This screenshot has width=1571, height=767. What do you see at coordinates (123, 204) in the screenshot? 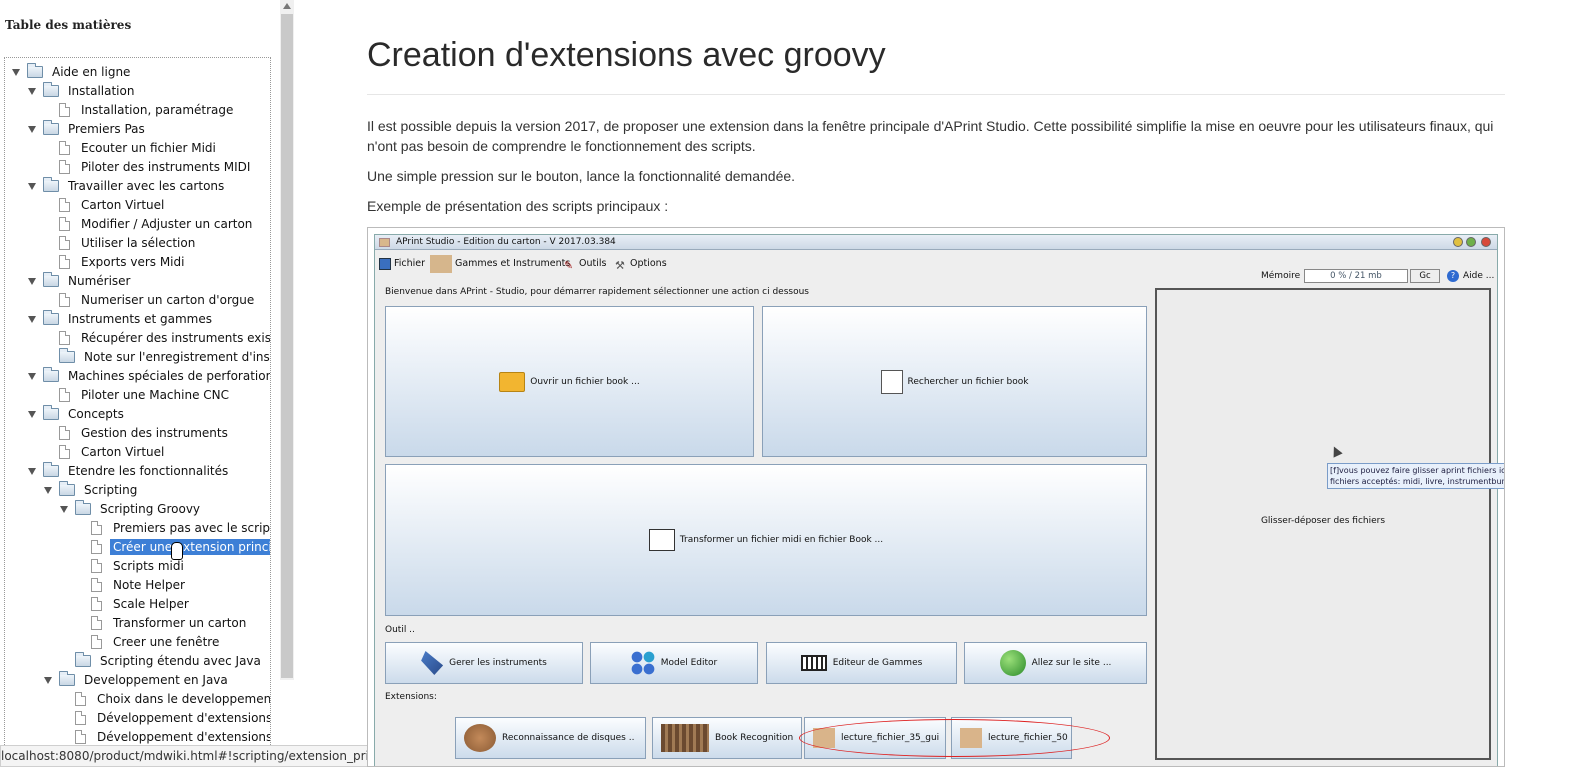
I see `tree-item-label: Carton Virtuel` at bounding box center [123, 204].